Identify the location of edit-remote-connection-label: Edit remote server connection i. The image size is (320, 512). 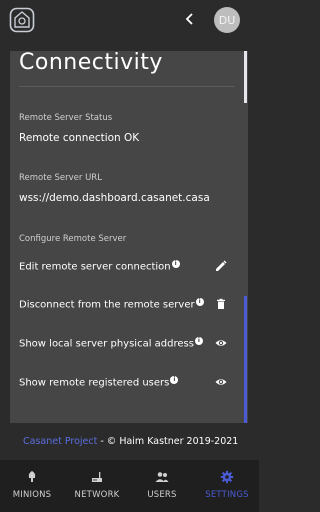
(99, 266).